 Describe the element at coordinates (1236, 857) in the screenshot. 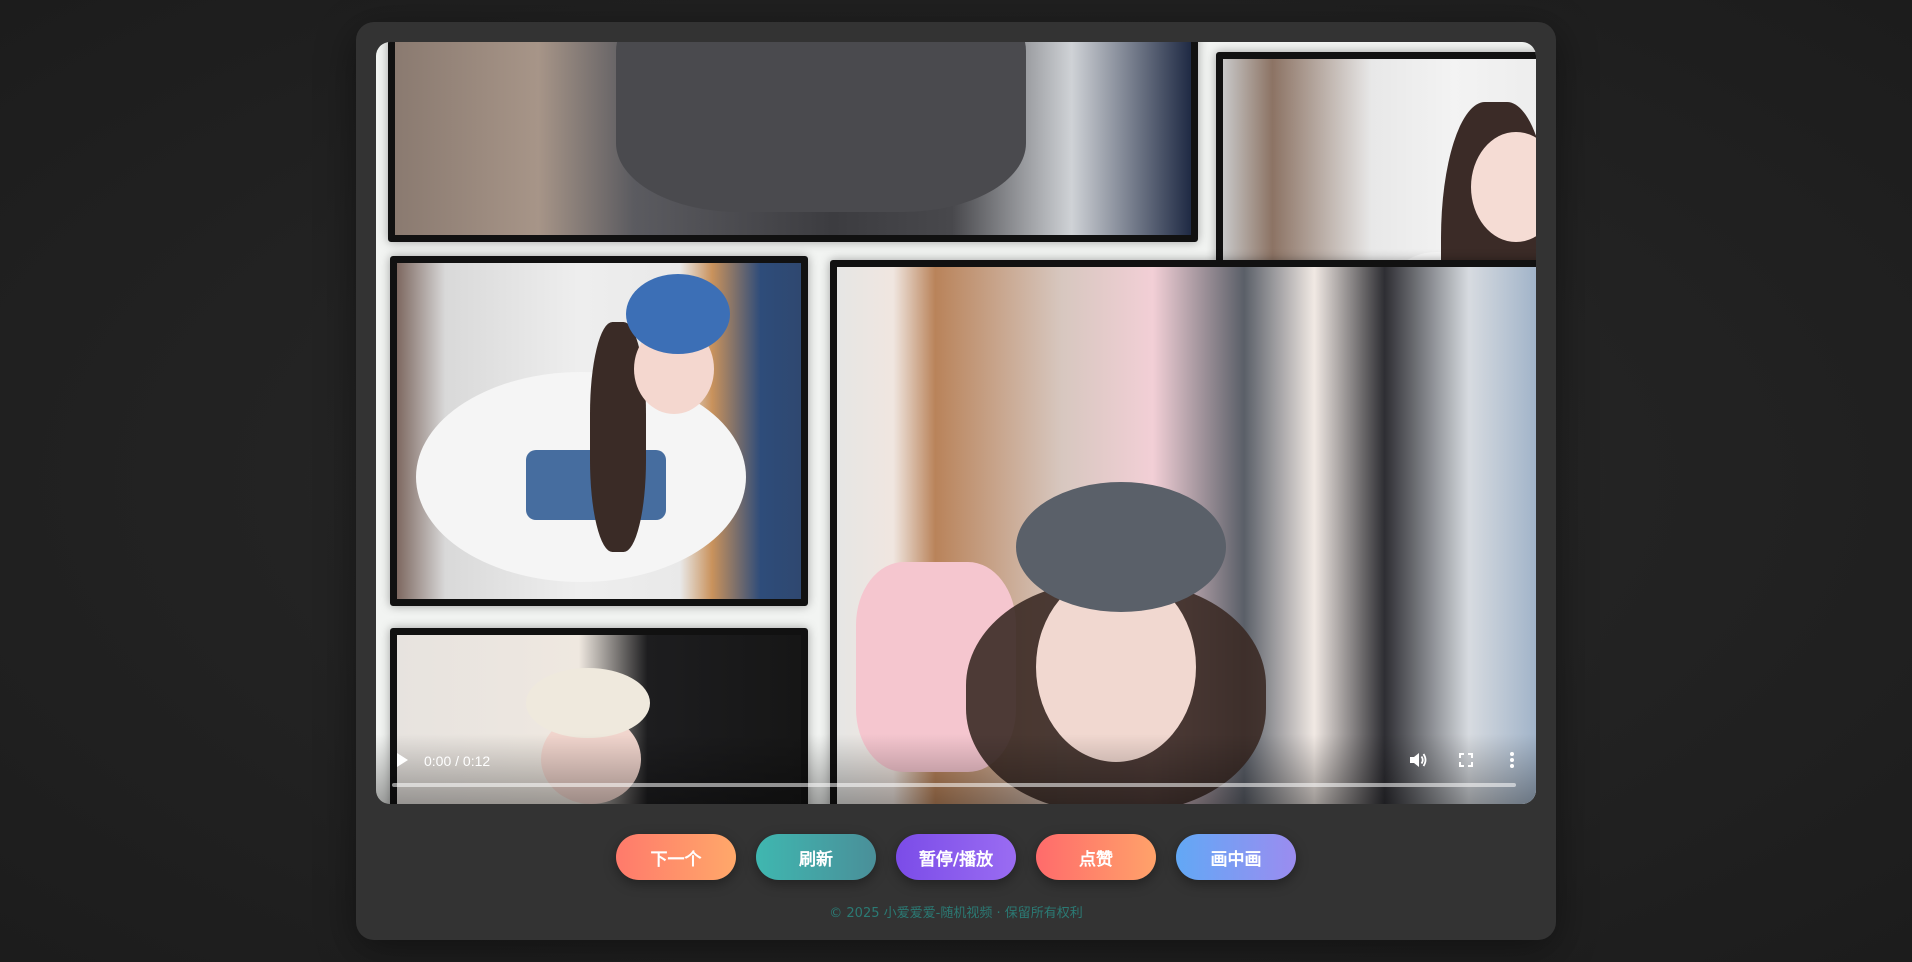

I see `picture-in-picture-button: 画中画` at that location.